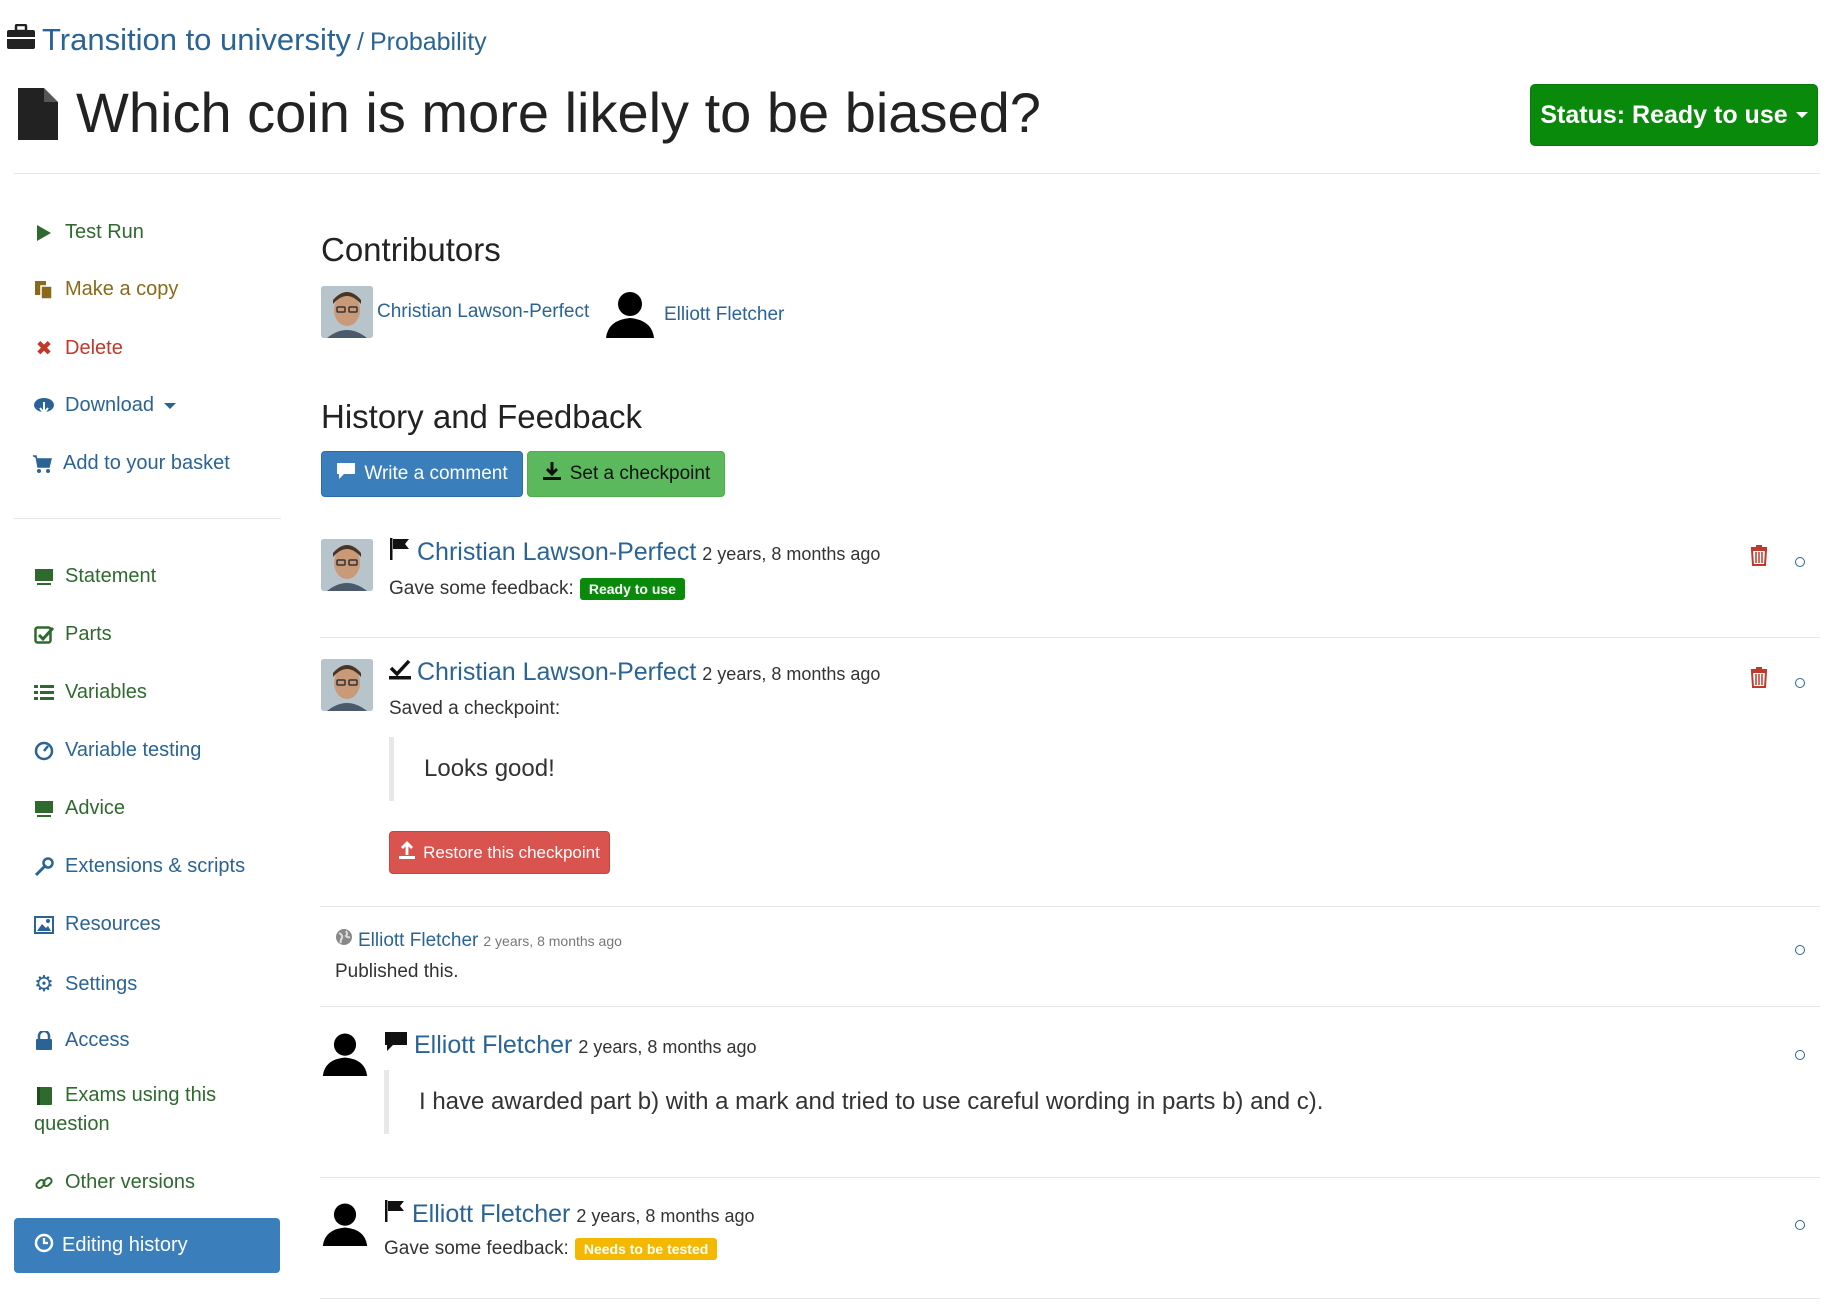 The image size is (1828, 1304). I want to click on test-run-link: Test Run, so click(88, 232).